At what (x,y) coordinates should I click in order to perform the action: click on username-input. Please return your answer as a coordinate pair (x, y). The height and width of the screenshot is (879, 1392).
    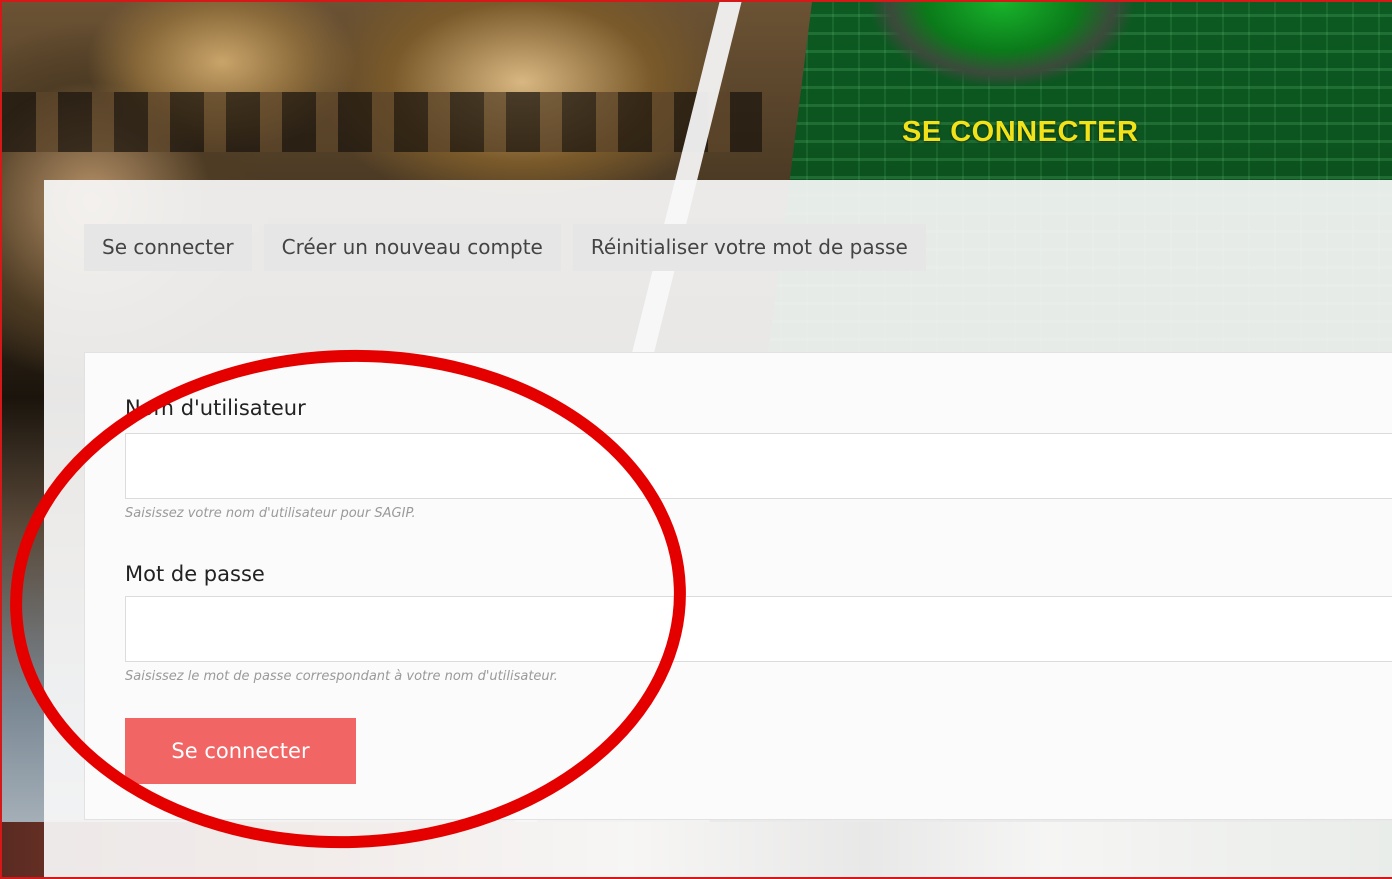
    Looking at the image, I should click on (758, 466).